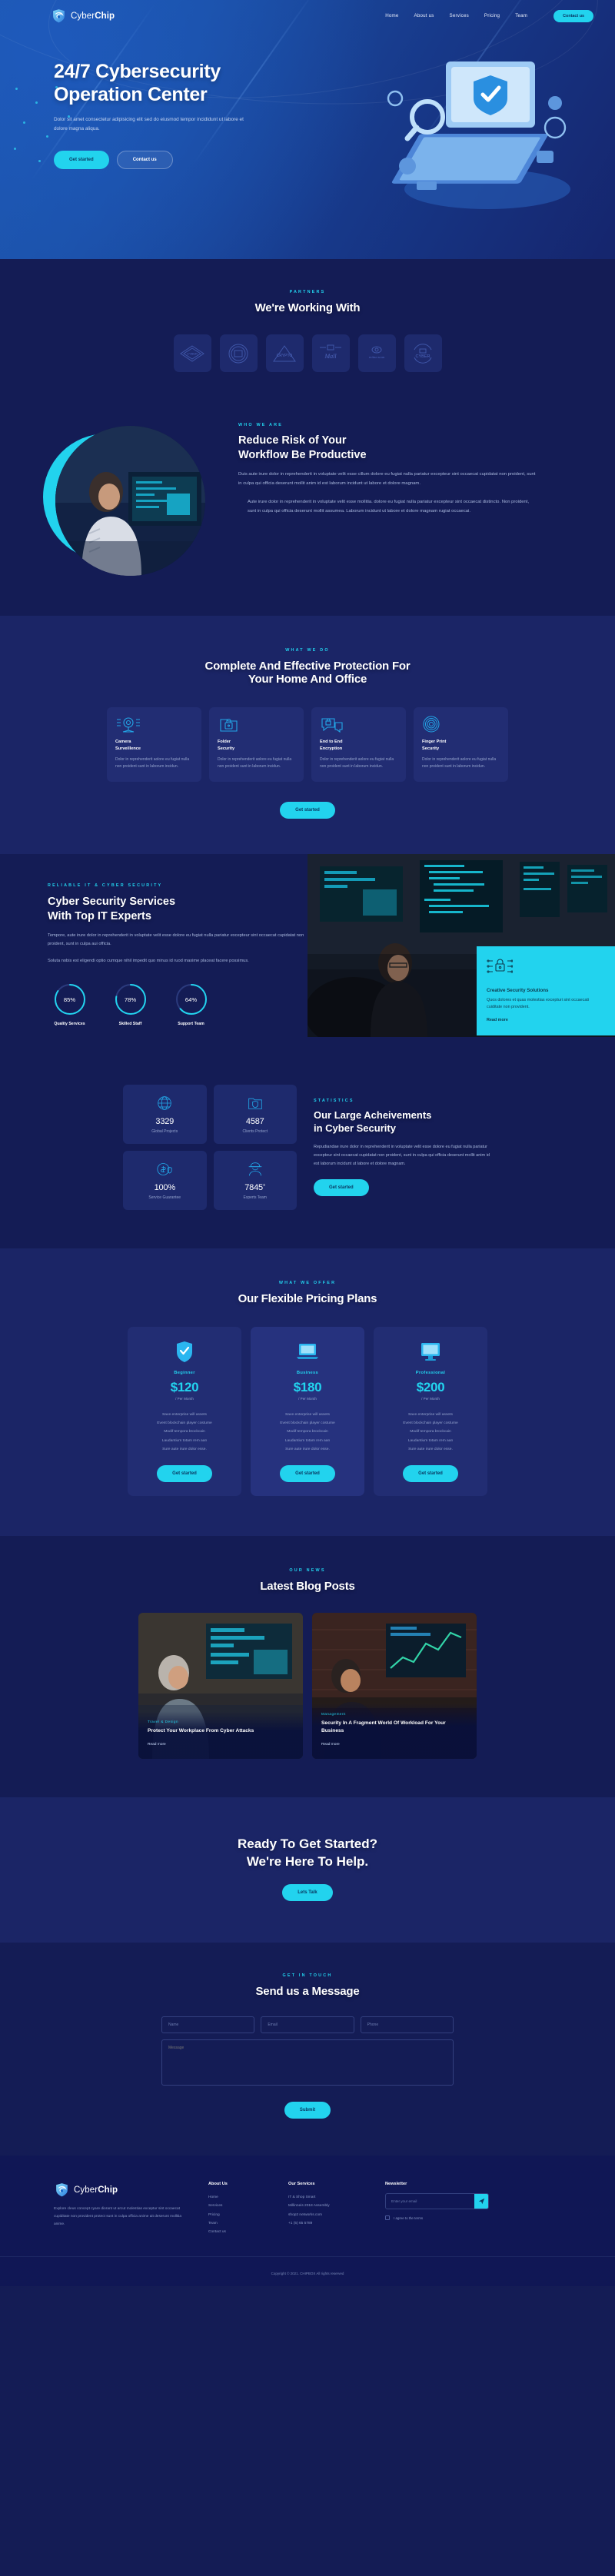 This screenshot has height=2576, width=615. I want to click on footer-link: shop2 networks.com, so click(326, 2215).